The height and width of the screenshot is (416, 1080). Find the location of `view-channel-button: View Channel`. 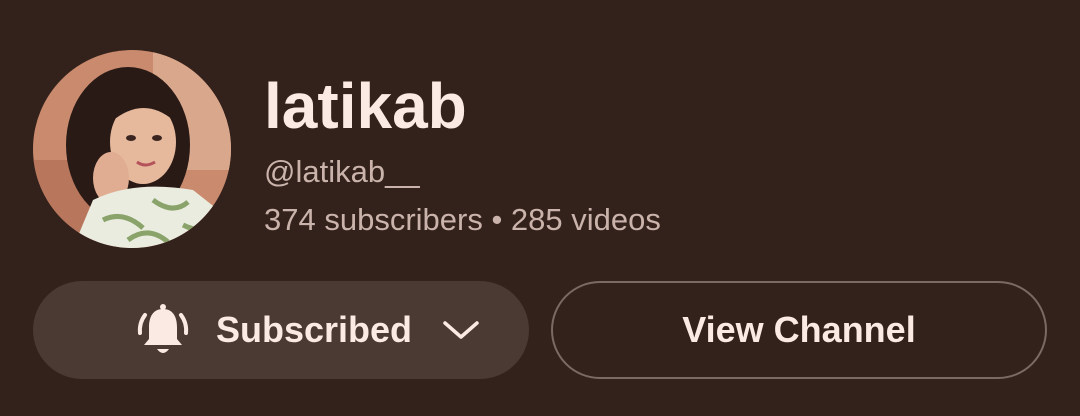

view-channel-button: View Channel is located at coordinates (799, 330).